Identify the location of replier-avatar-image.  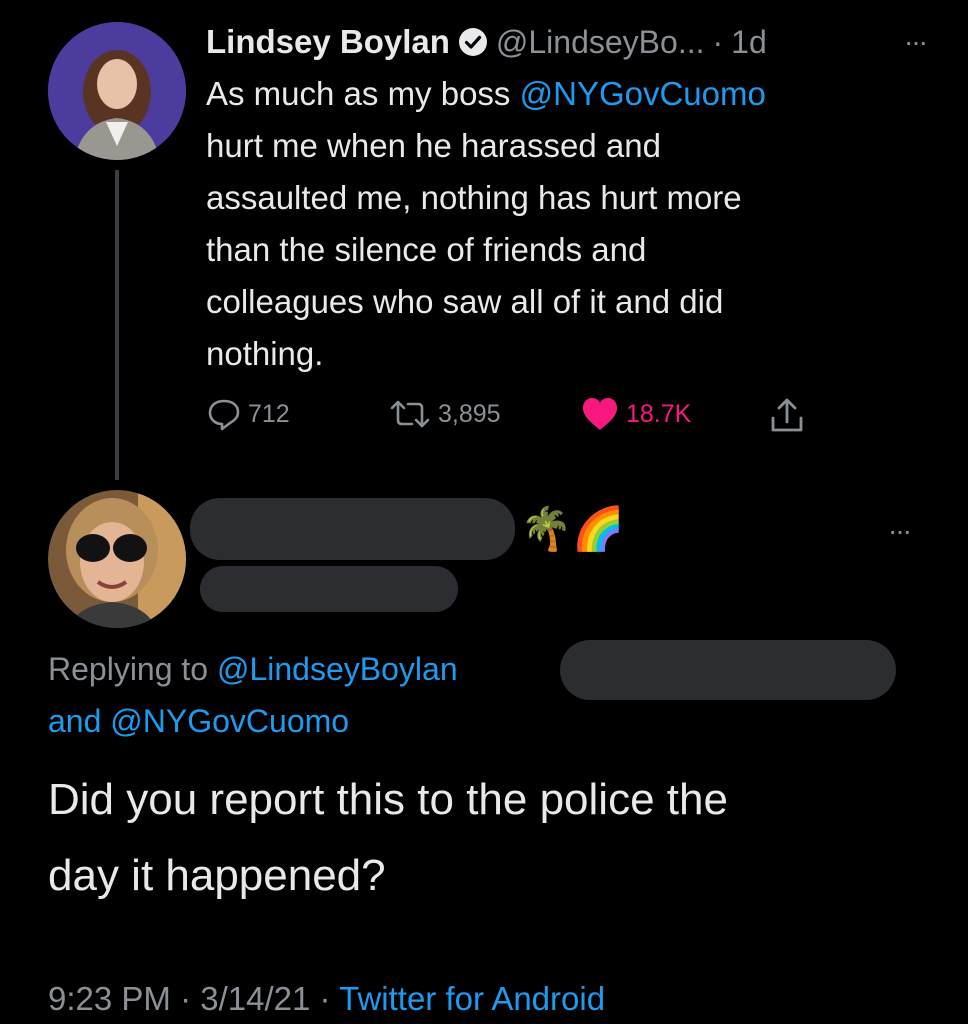
(117, 559).